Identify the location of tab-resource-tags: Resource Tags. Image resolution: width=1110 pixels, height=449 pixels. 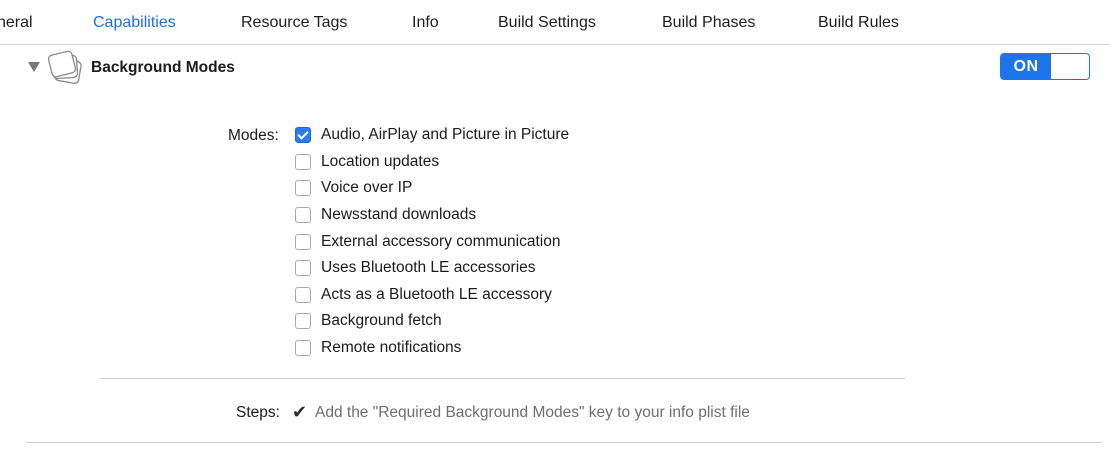
(294, 23).